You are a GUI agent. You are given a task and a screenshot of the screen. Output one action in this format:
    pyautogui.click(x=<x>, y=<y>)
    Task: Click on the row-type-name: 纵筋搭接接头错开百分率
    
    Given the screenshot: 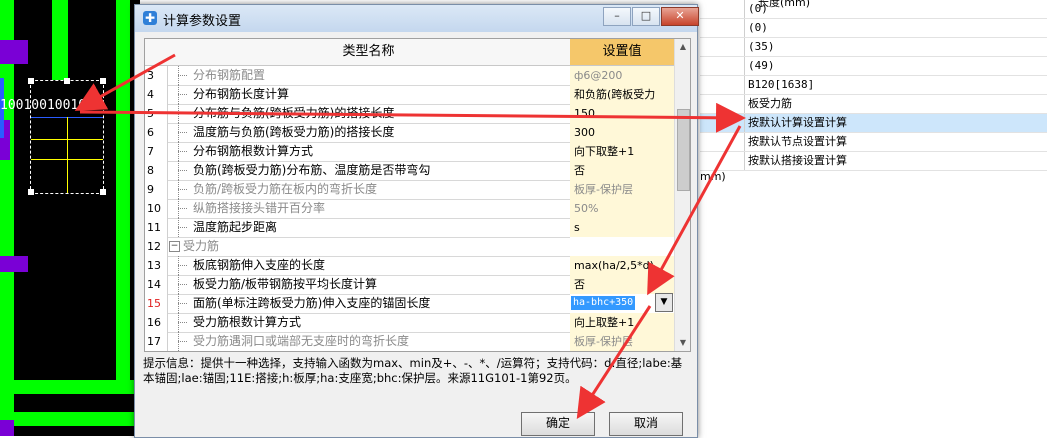 What is the action you would take?
    pyautogui.click(x=369, y=208)
    